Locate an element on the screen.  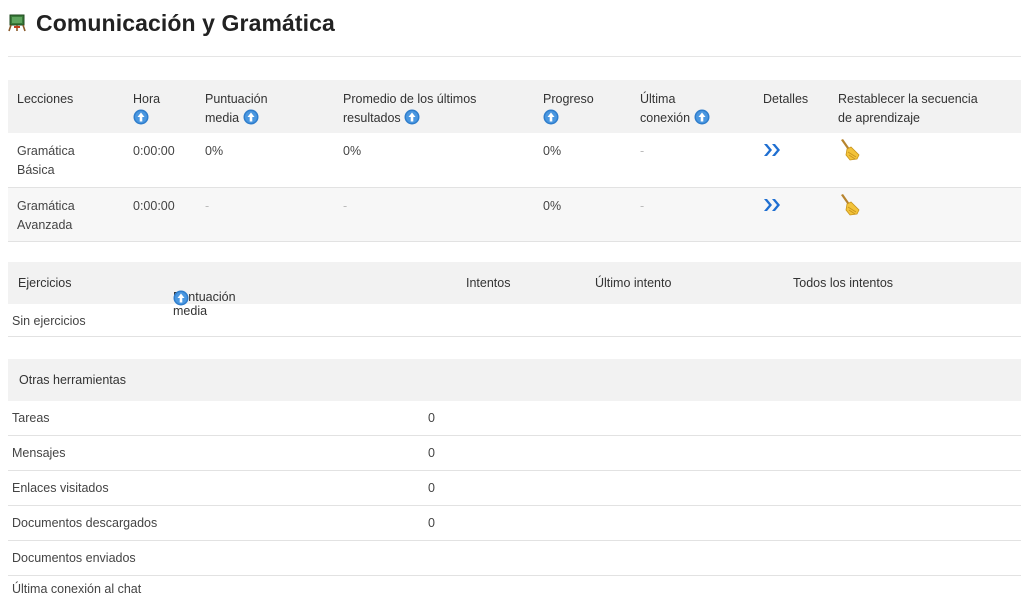
lesson-name: Gramática Básica is located at coordinates (46, 160).